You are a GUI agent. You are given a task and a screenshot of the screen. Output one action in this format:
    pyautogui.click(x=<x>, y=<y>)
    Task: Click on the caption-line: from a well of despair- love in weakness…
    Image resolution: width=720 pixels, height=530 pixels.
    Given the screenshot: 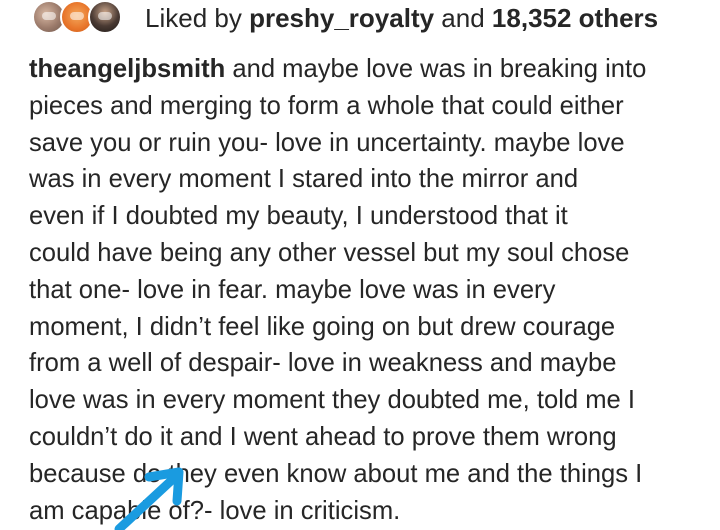 What is the action you would take?
    pyautogui.click(x=323, y=363)
    